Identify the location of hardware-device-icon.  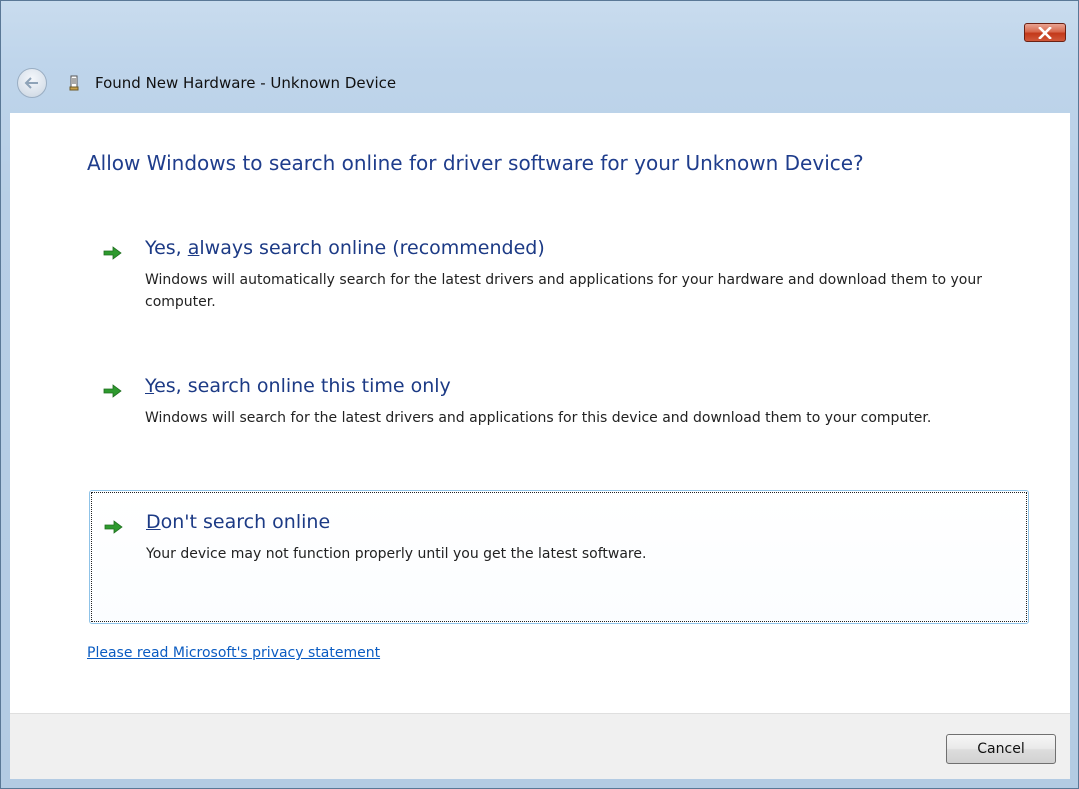
(74, 83).